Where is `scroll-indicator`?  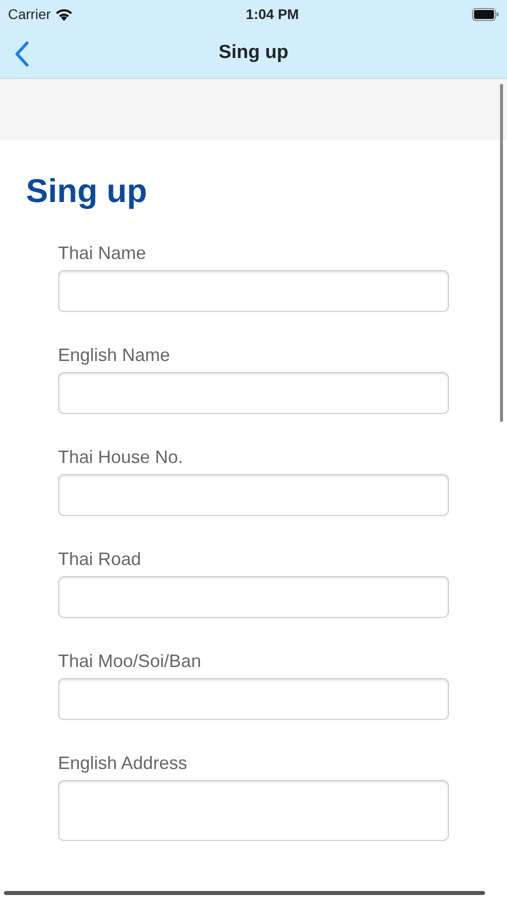
scroll-indicator is located at coordinates (501, 253).